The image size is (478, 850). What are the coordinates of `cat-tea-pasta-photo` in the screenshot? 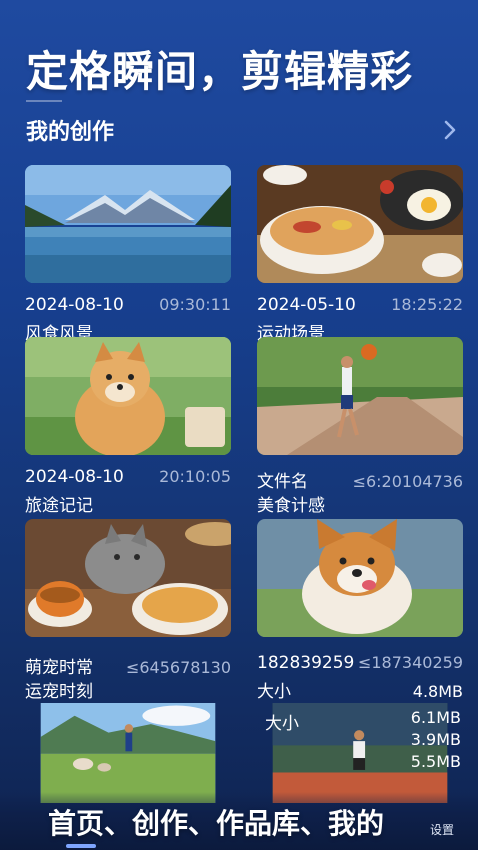 It's located at (128, 578).